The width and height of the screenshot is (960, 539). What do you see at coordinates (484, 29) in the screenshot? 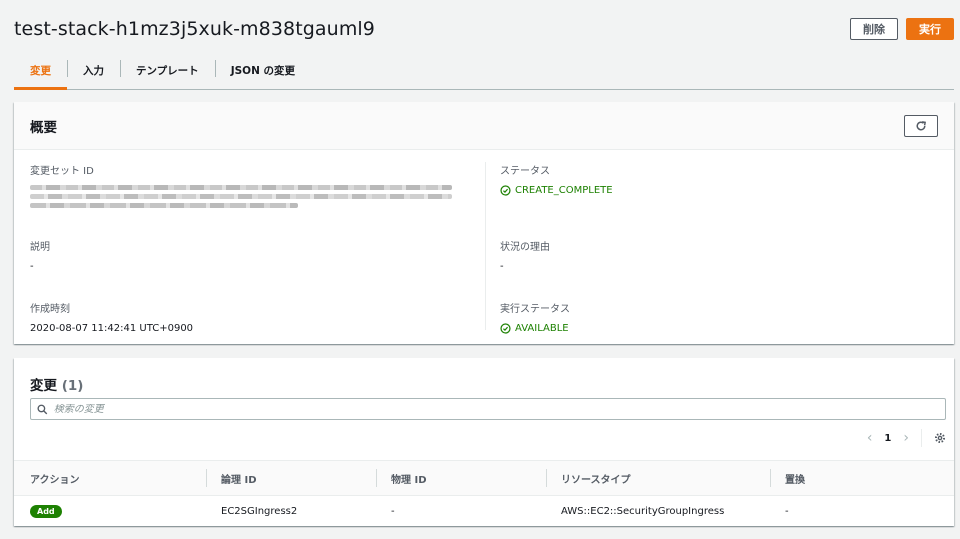
I see `page-header: test-stack-h1mz3j5xuk-m838tgauml9 削除 実行` at bounding box center [484, 29].